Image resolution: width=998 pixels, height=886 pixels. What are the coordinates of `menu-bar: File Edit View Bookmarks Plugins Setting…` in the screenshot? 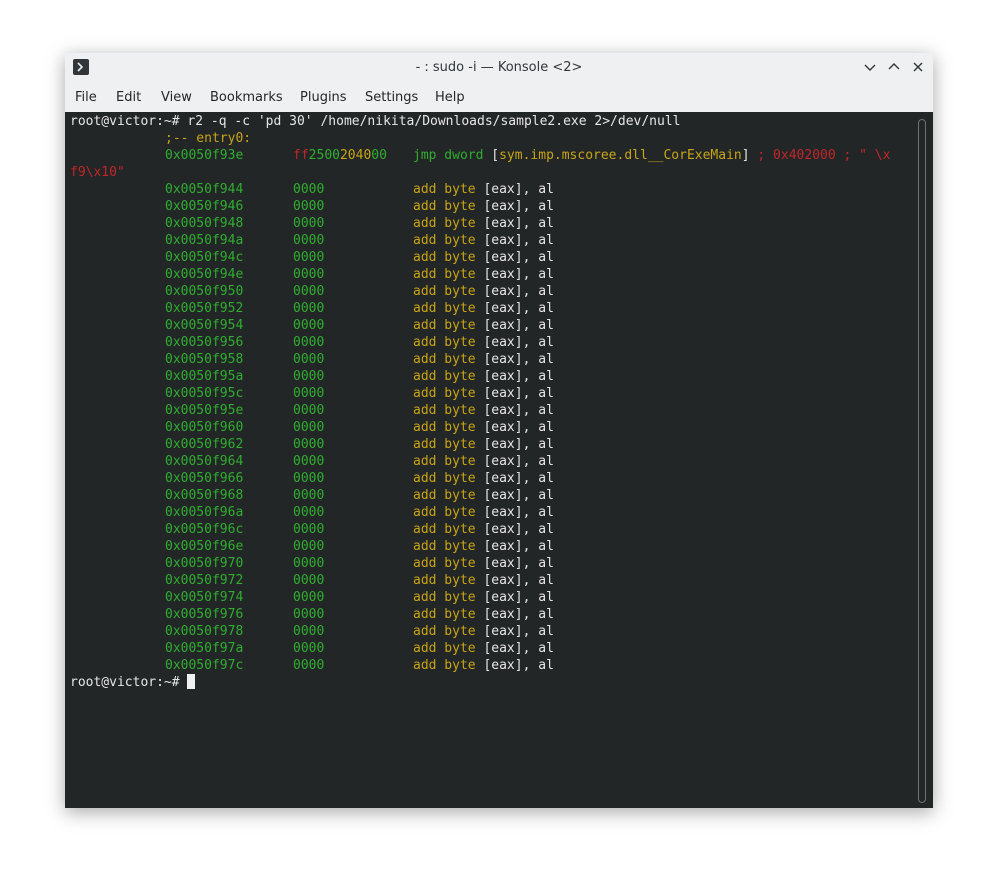 It's located at (499, 97).